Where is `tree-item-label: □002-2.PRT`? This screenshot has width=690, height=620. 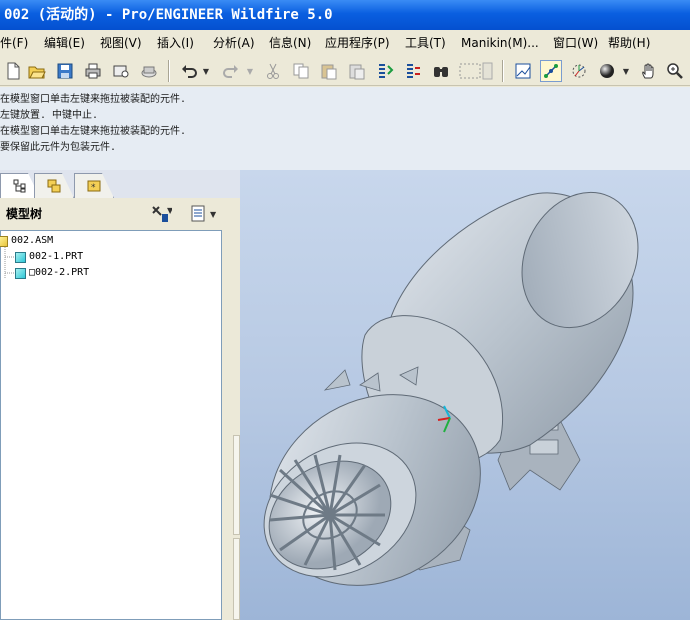 tree-item-label: □002-2.PRT is located at coordinates (59, 272).